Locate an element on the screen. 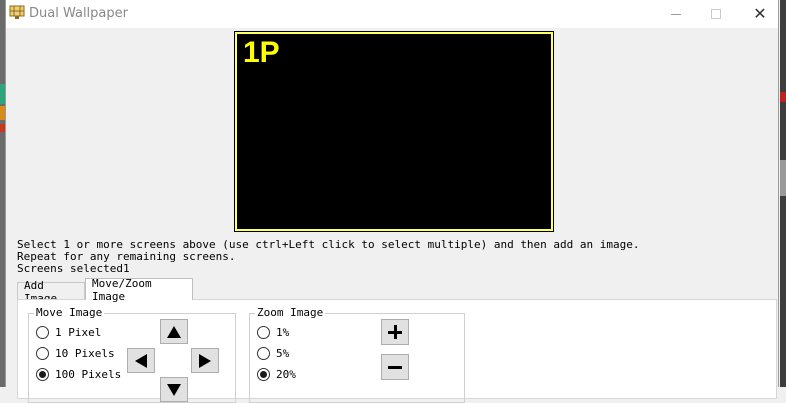 The height and width of the screenshot is (403, 786). move-right-button is located at coordinates (205, 360).